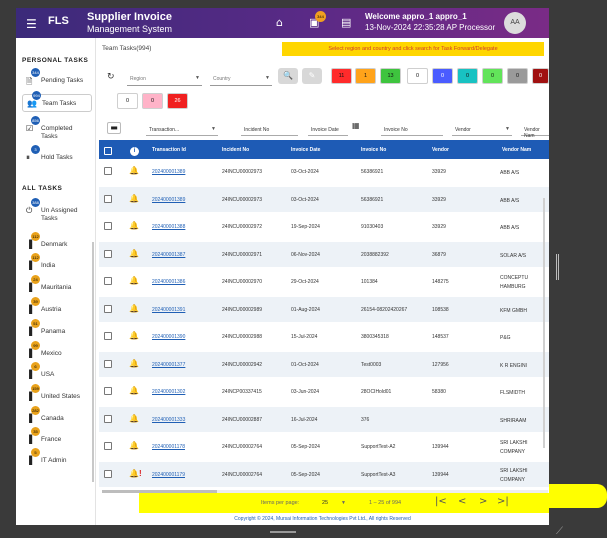 This screenshot has height=538, width=607. What do you see at coordinates (417, 76) in the screenshot?
I see `status-counter-white: 0` at bounding box center [417, 76].